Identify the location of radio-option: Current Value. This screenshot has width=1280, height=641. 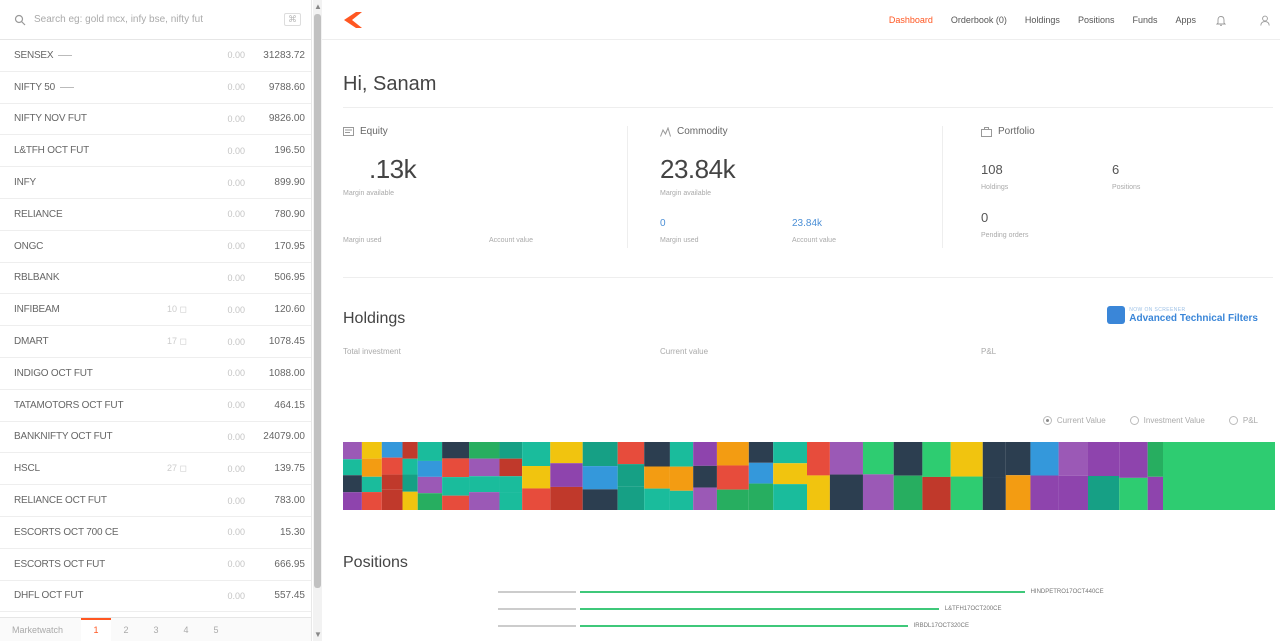
(1074, 420).